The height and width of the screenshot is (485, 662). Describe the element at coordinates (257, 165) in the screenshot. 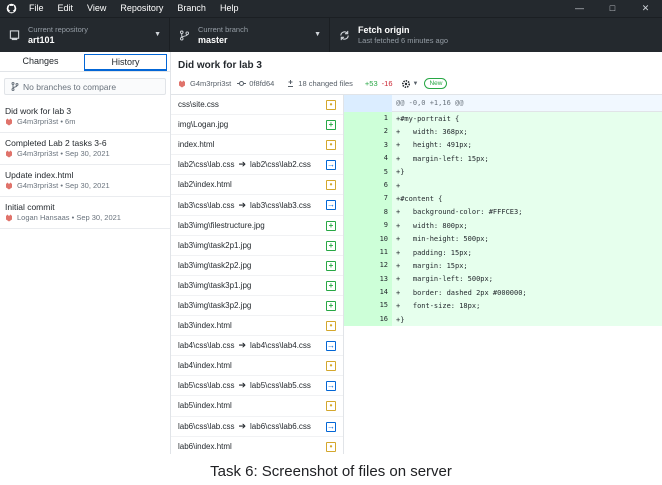

I see `file-row: lab2\css\lab.css ➔ lab2\css\lab2.css →` at that location.